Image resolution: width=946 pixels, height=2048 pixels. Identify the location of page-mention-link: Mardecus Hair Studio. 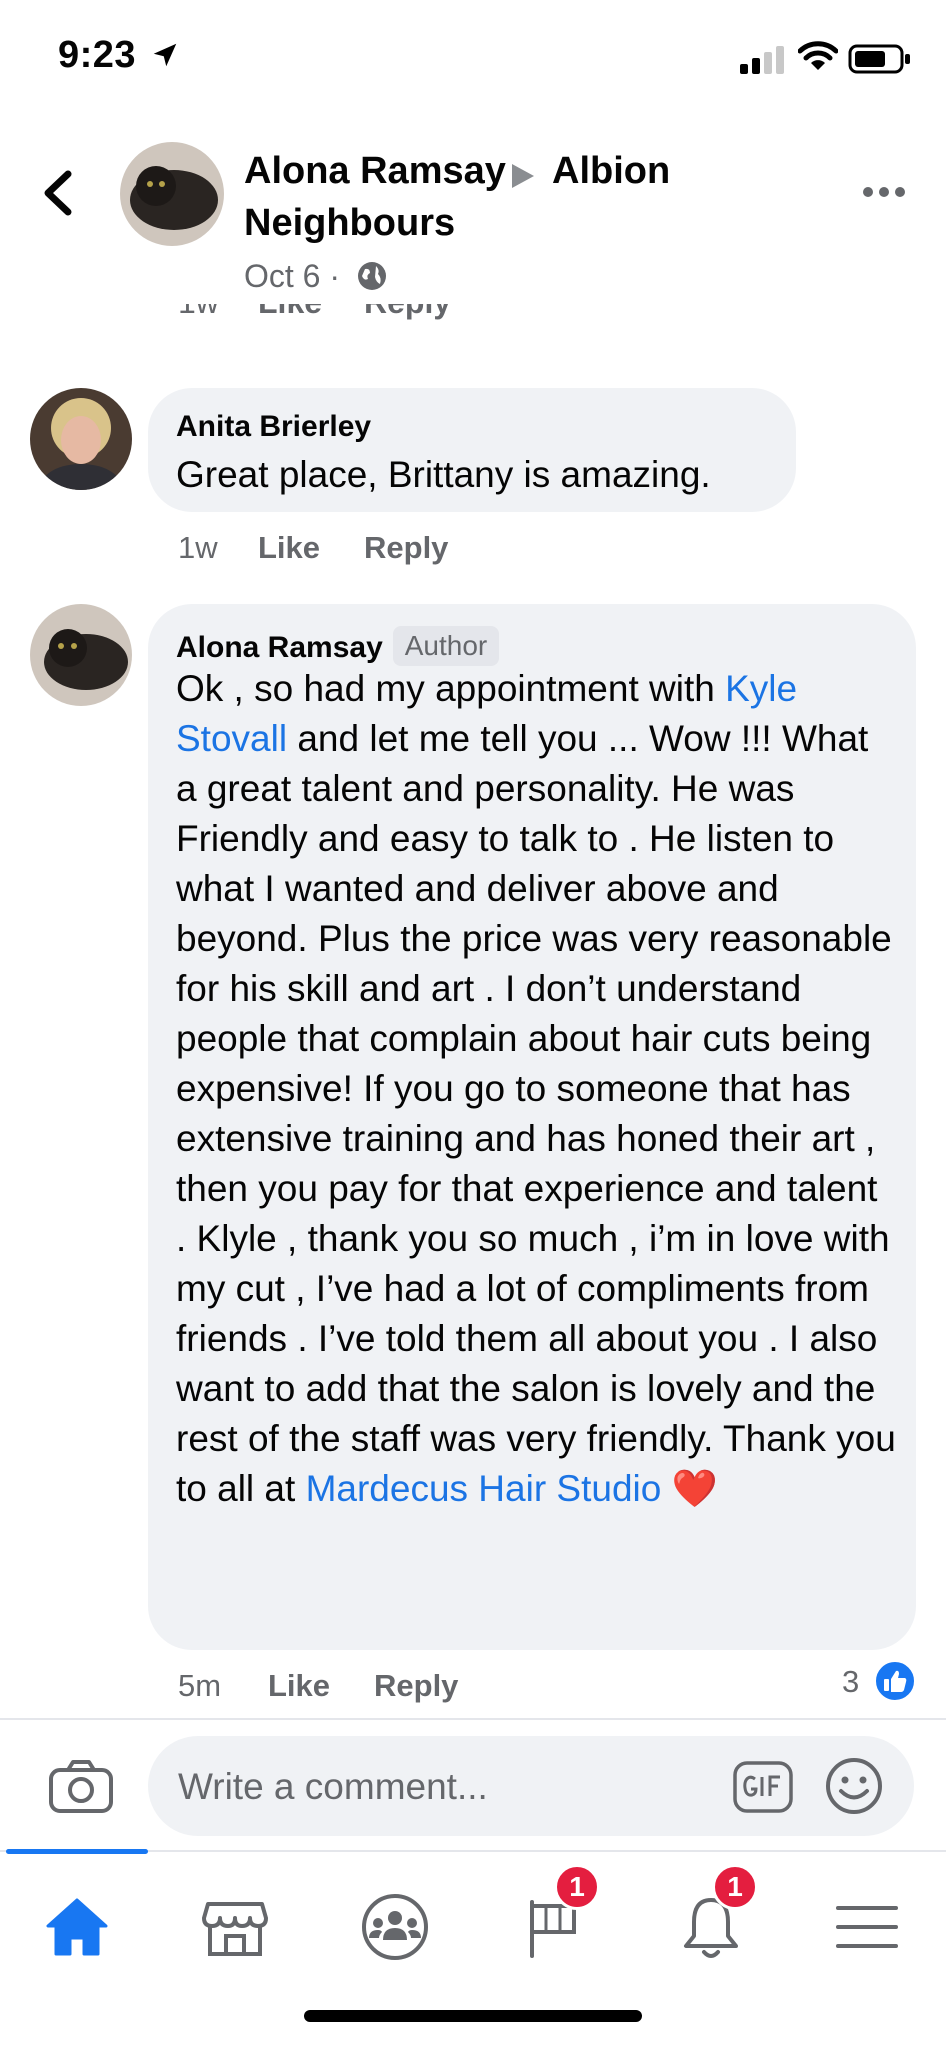
(484, 1488).